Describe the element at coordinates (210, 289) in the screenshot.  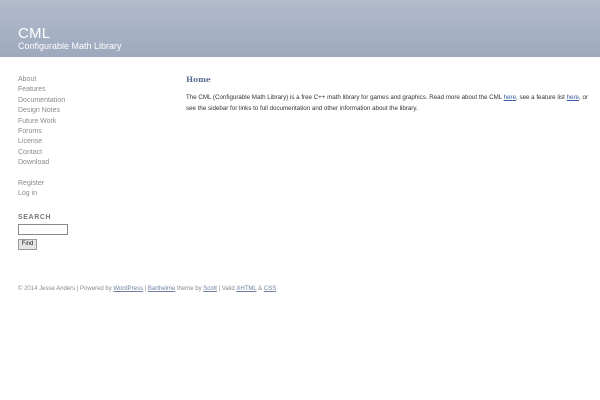
I see `author-link: Scott` at that location.